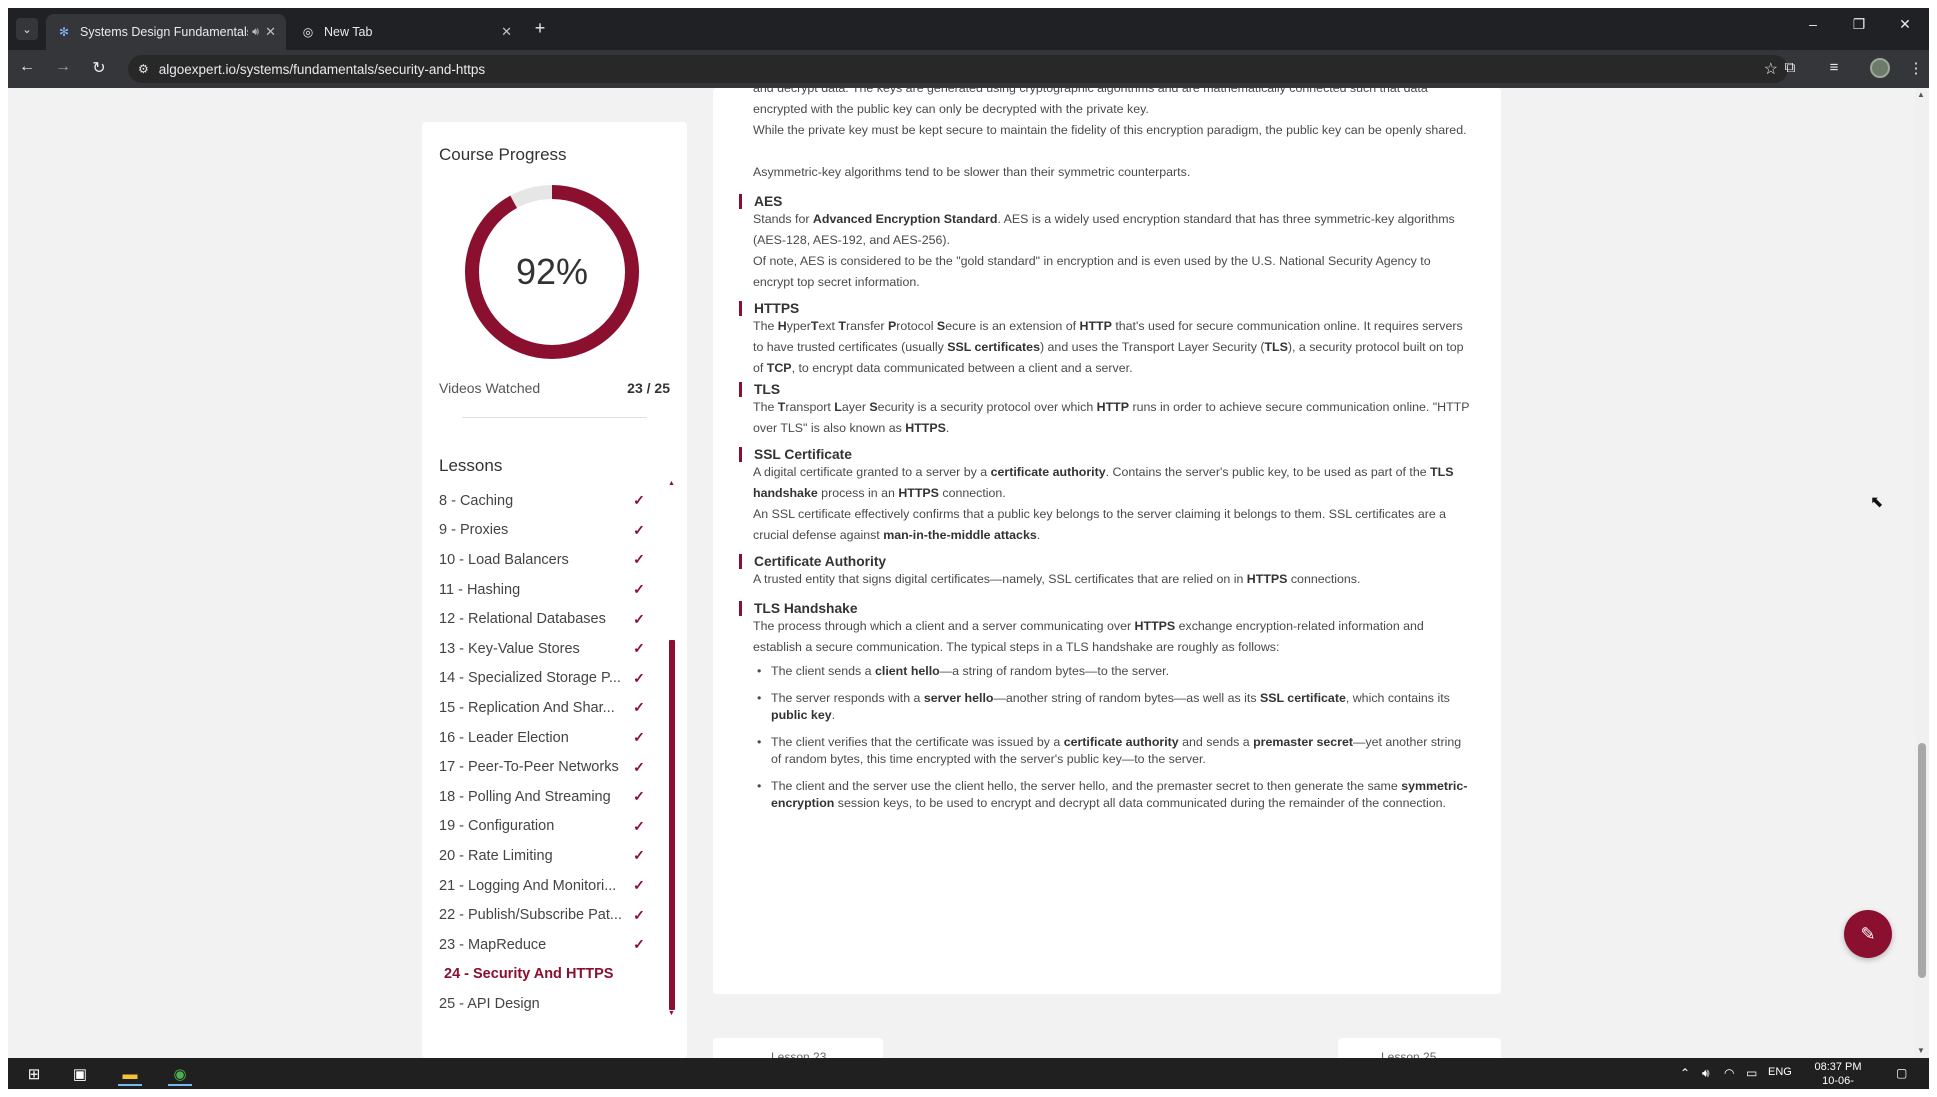  I want to click on extensions-icon: ⧉, so click(1790, 67).